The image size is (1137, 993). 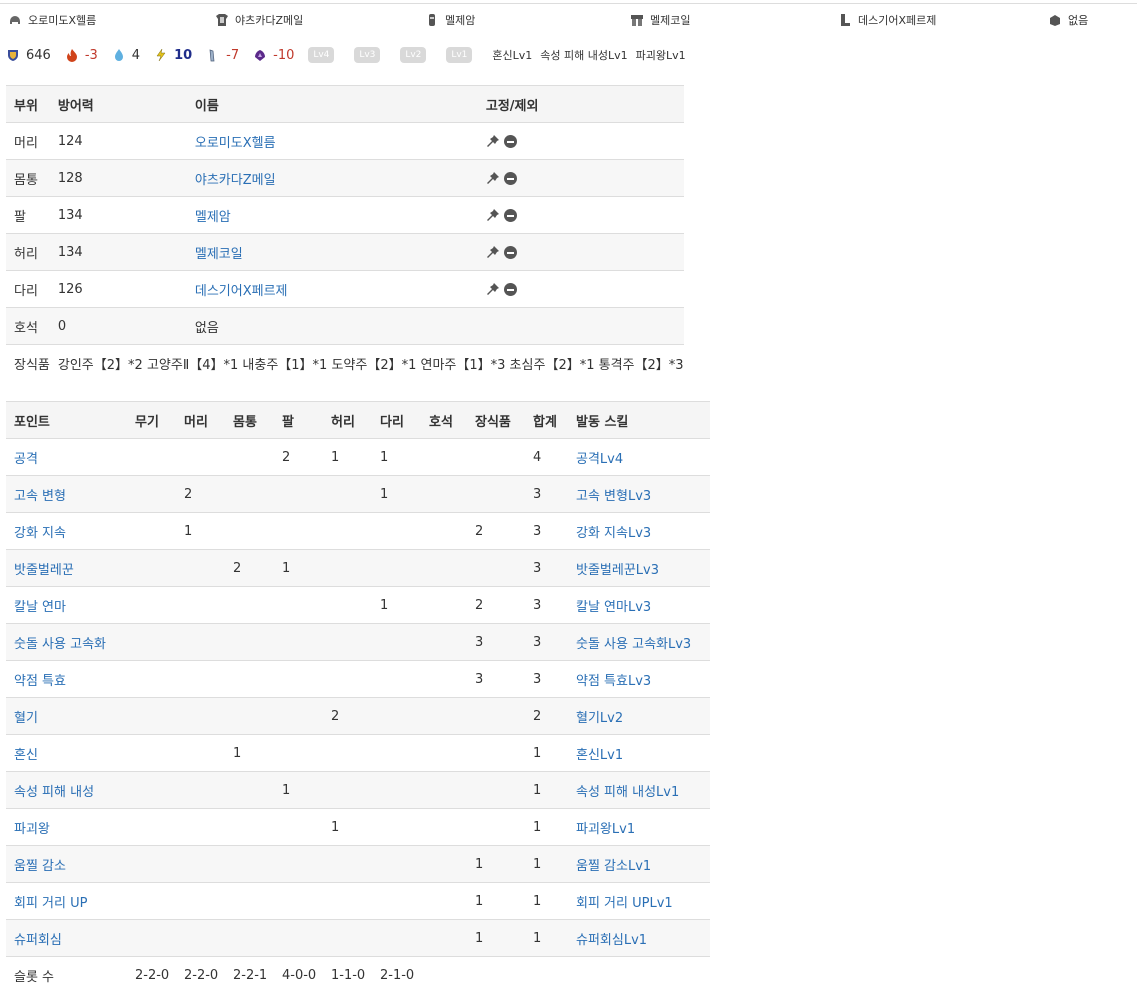 I want to click on armor-defense: 128, so click(x=118, y=178).